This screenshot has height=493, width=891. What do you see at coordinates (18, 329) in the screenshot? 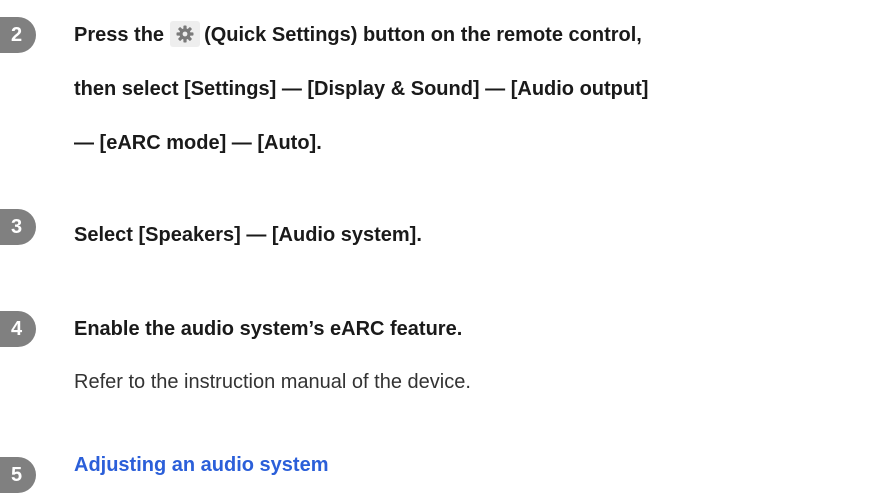
I see `step-number-badge: 4` at bounding box center [18, 329].